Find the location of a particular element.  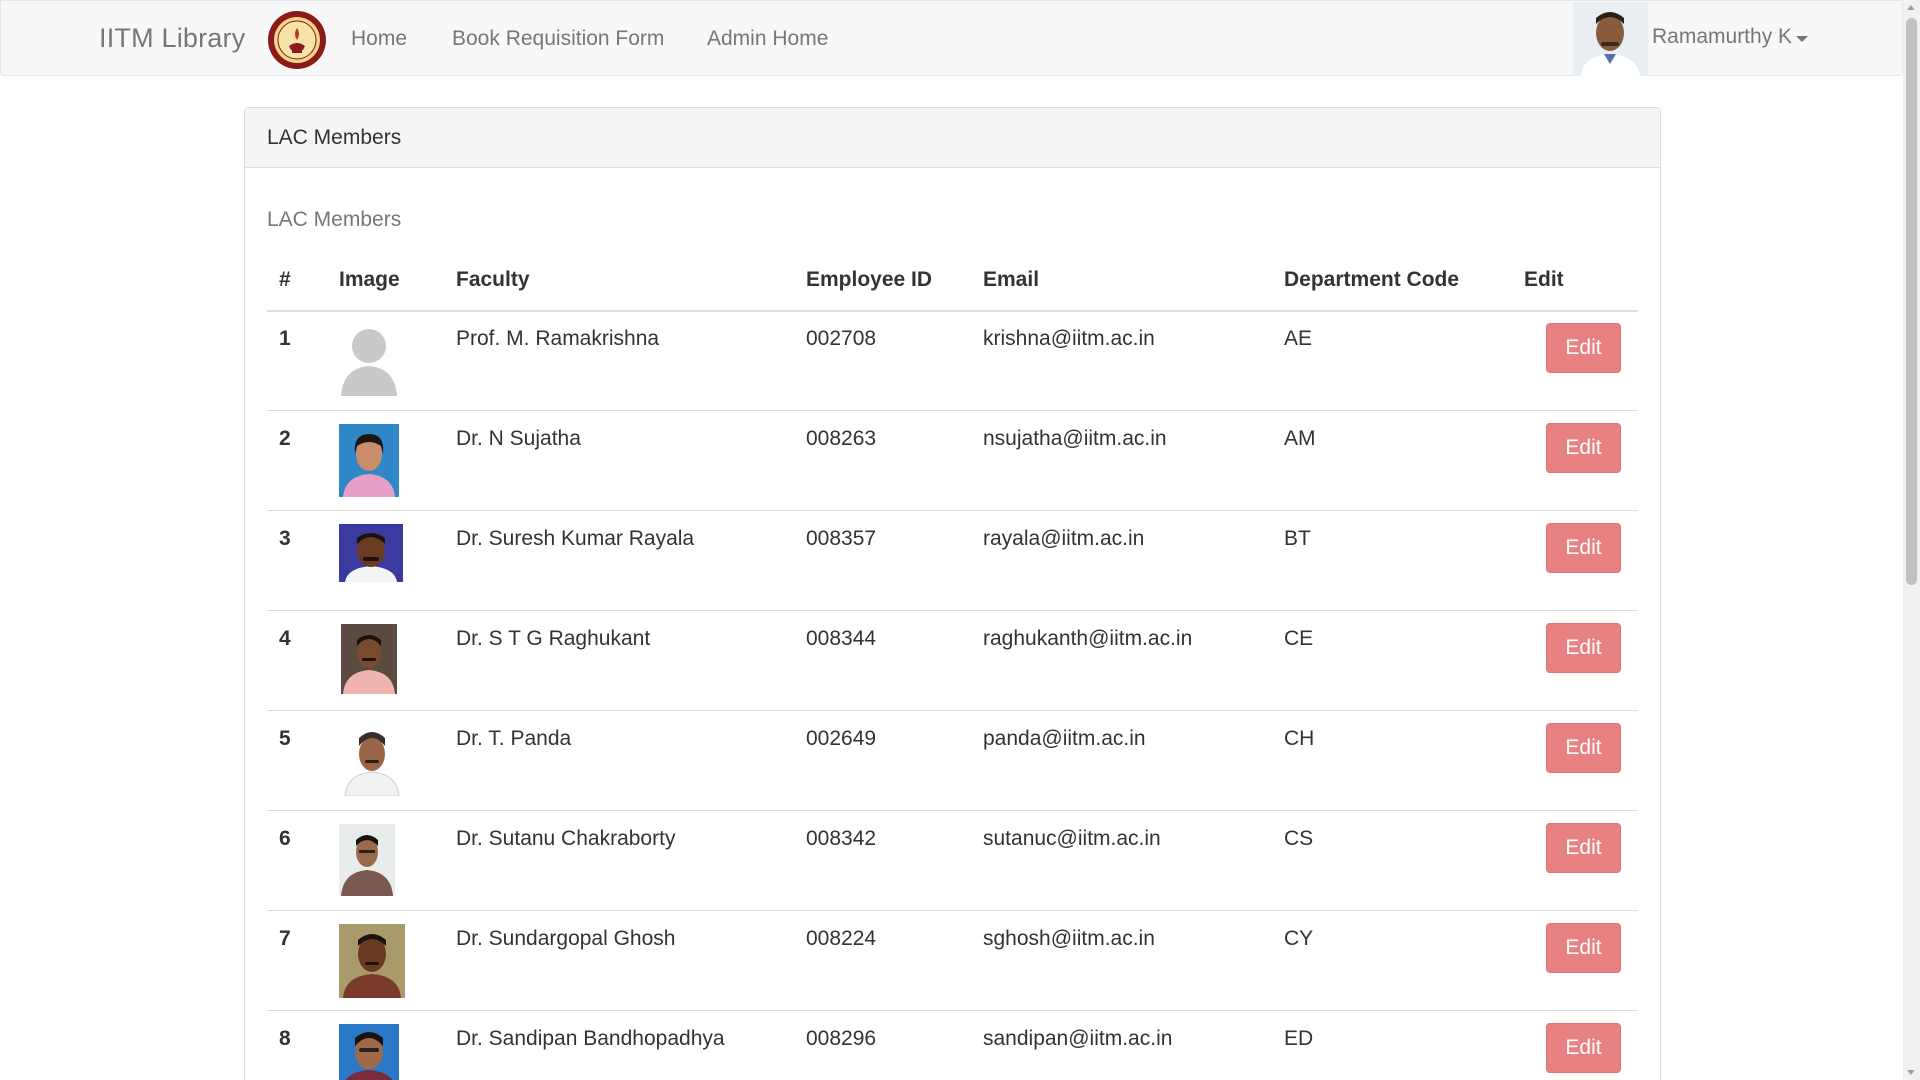

department-code: CE is located at coordinates (1299, 638).